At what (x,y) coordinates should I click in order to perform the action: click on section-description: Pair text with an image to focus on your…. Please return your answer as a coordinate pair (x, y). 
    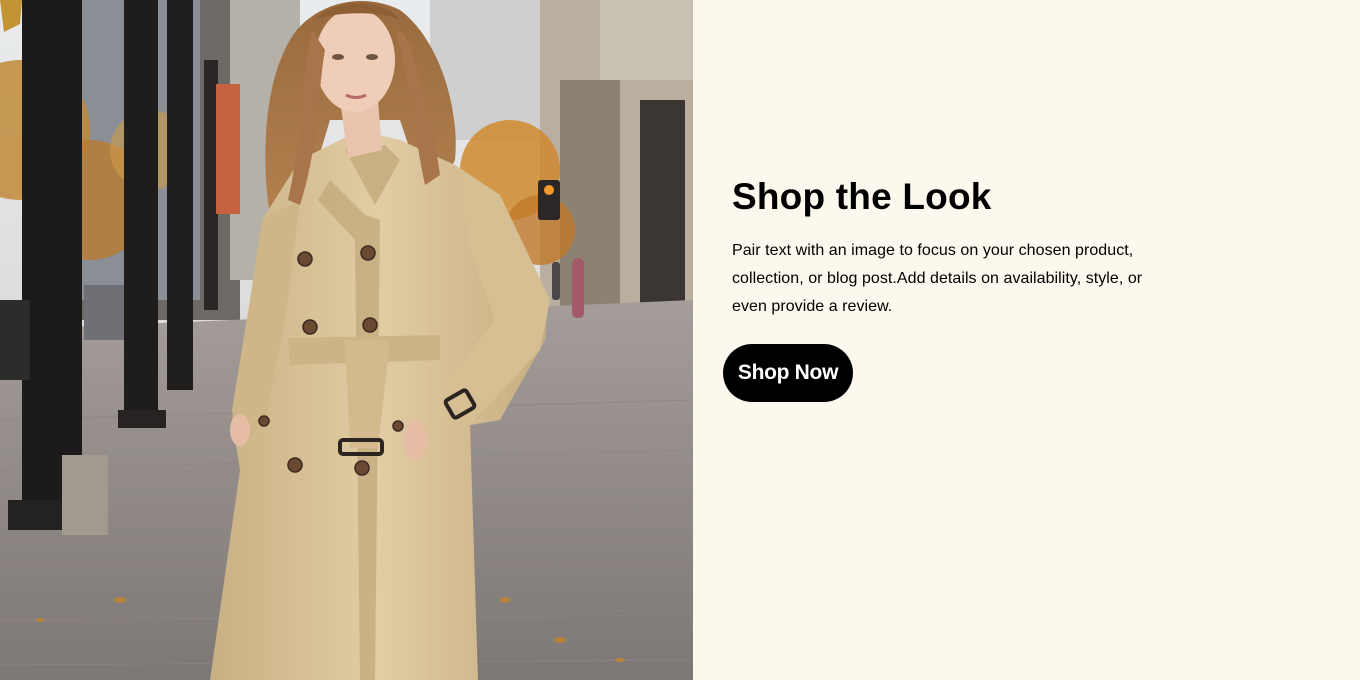
    Looking at the image, I should click on (937, 278).